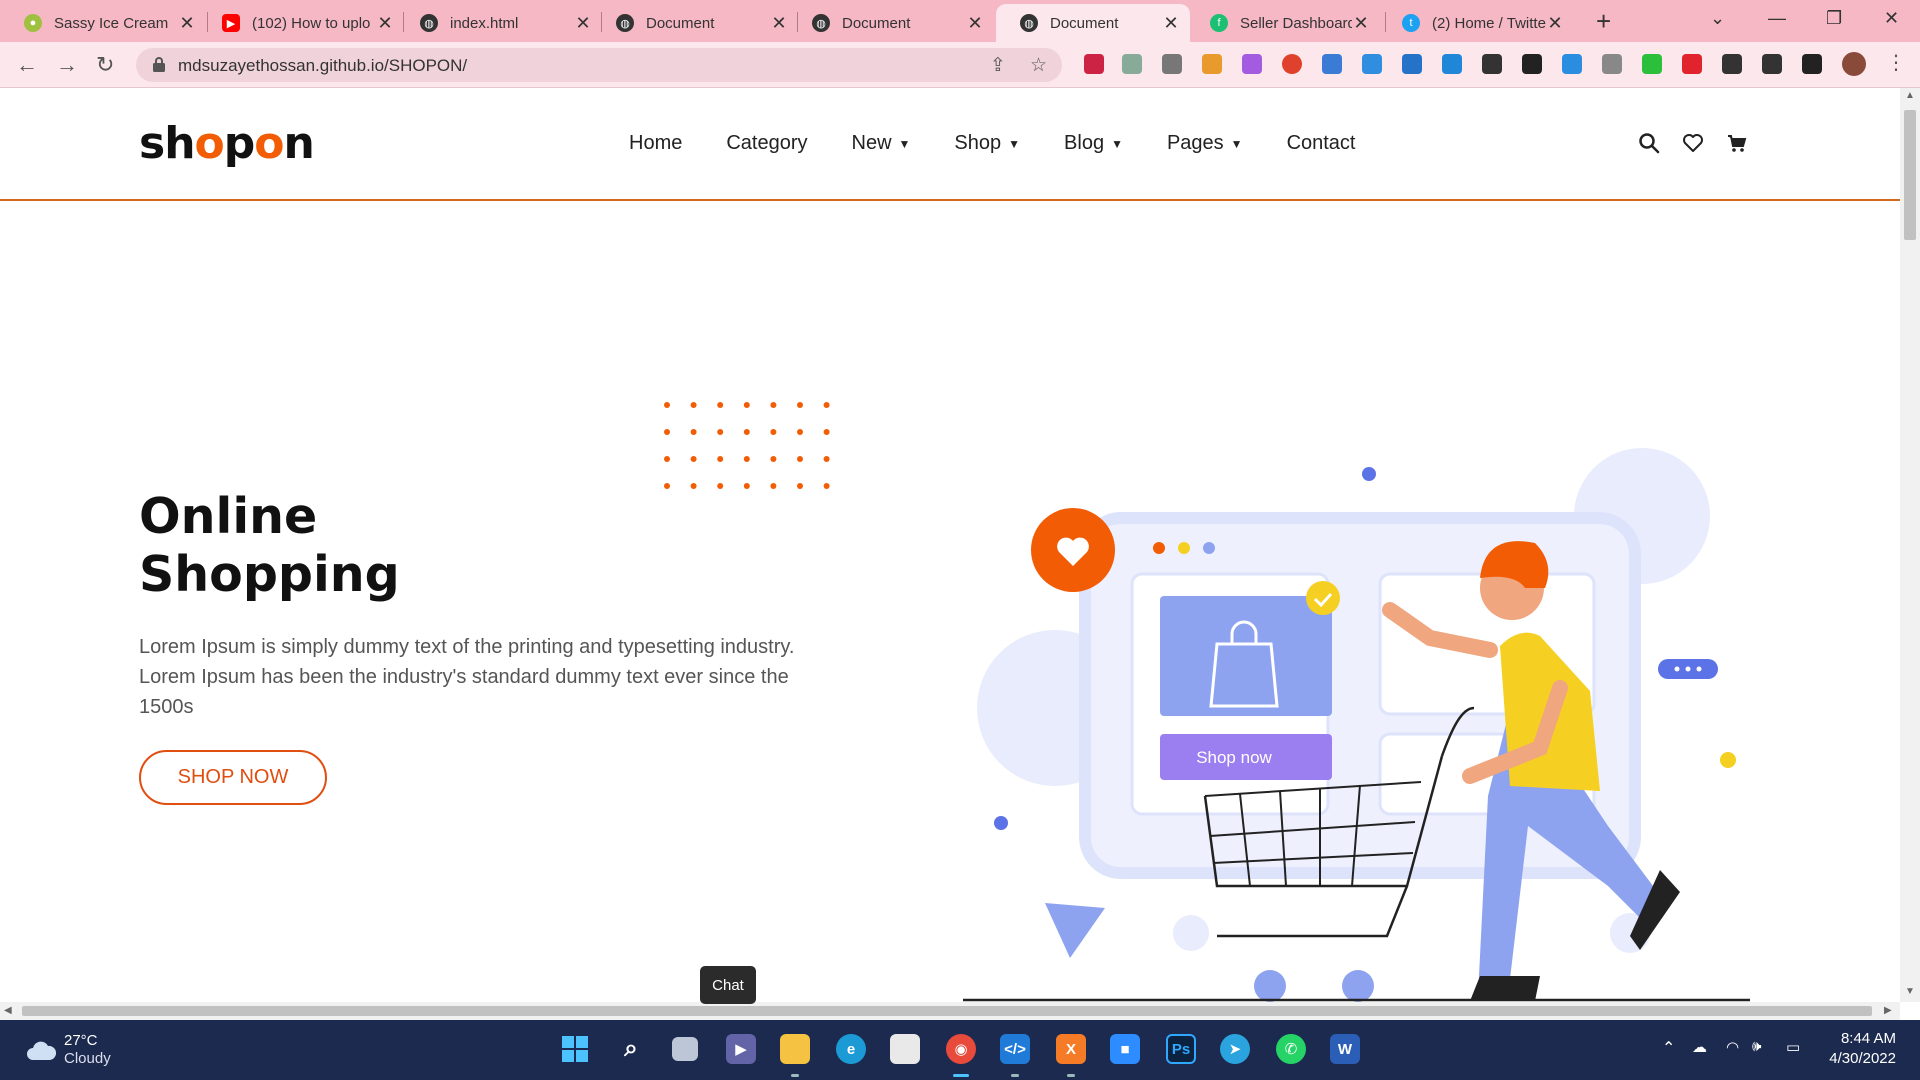 This screenshot has width=1920, height=1080. Describe the element at coordinates (1292, 64) in the screenshot. I see `color-picker-icon` at that location.